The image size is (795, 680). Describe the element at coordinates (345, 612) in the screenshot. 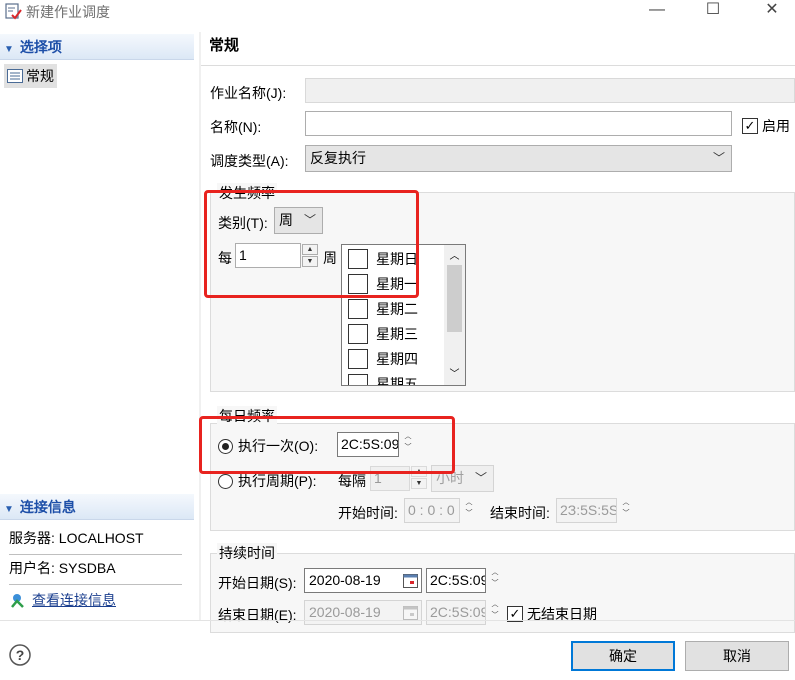

I see `end-date-value: 2020-08-19` at that location.